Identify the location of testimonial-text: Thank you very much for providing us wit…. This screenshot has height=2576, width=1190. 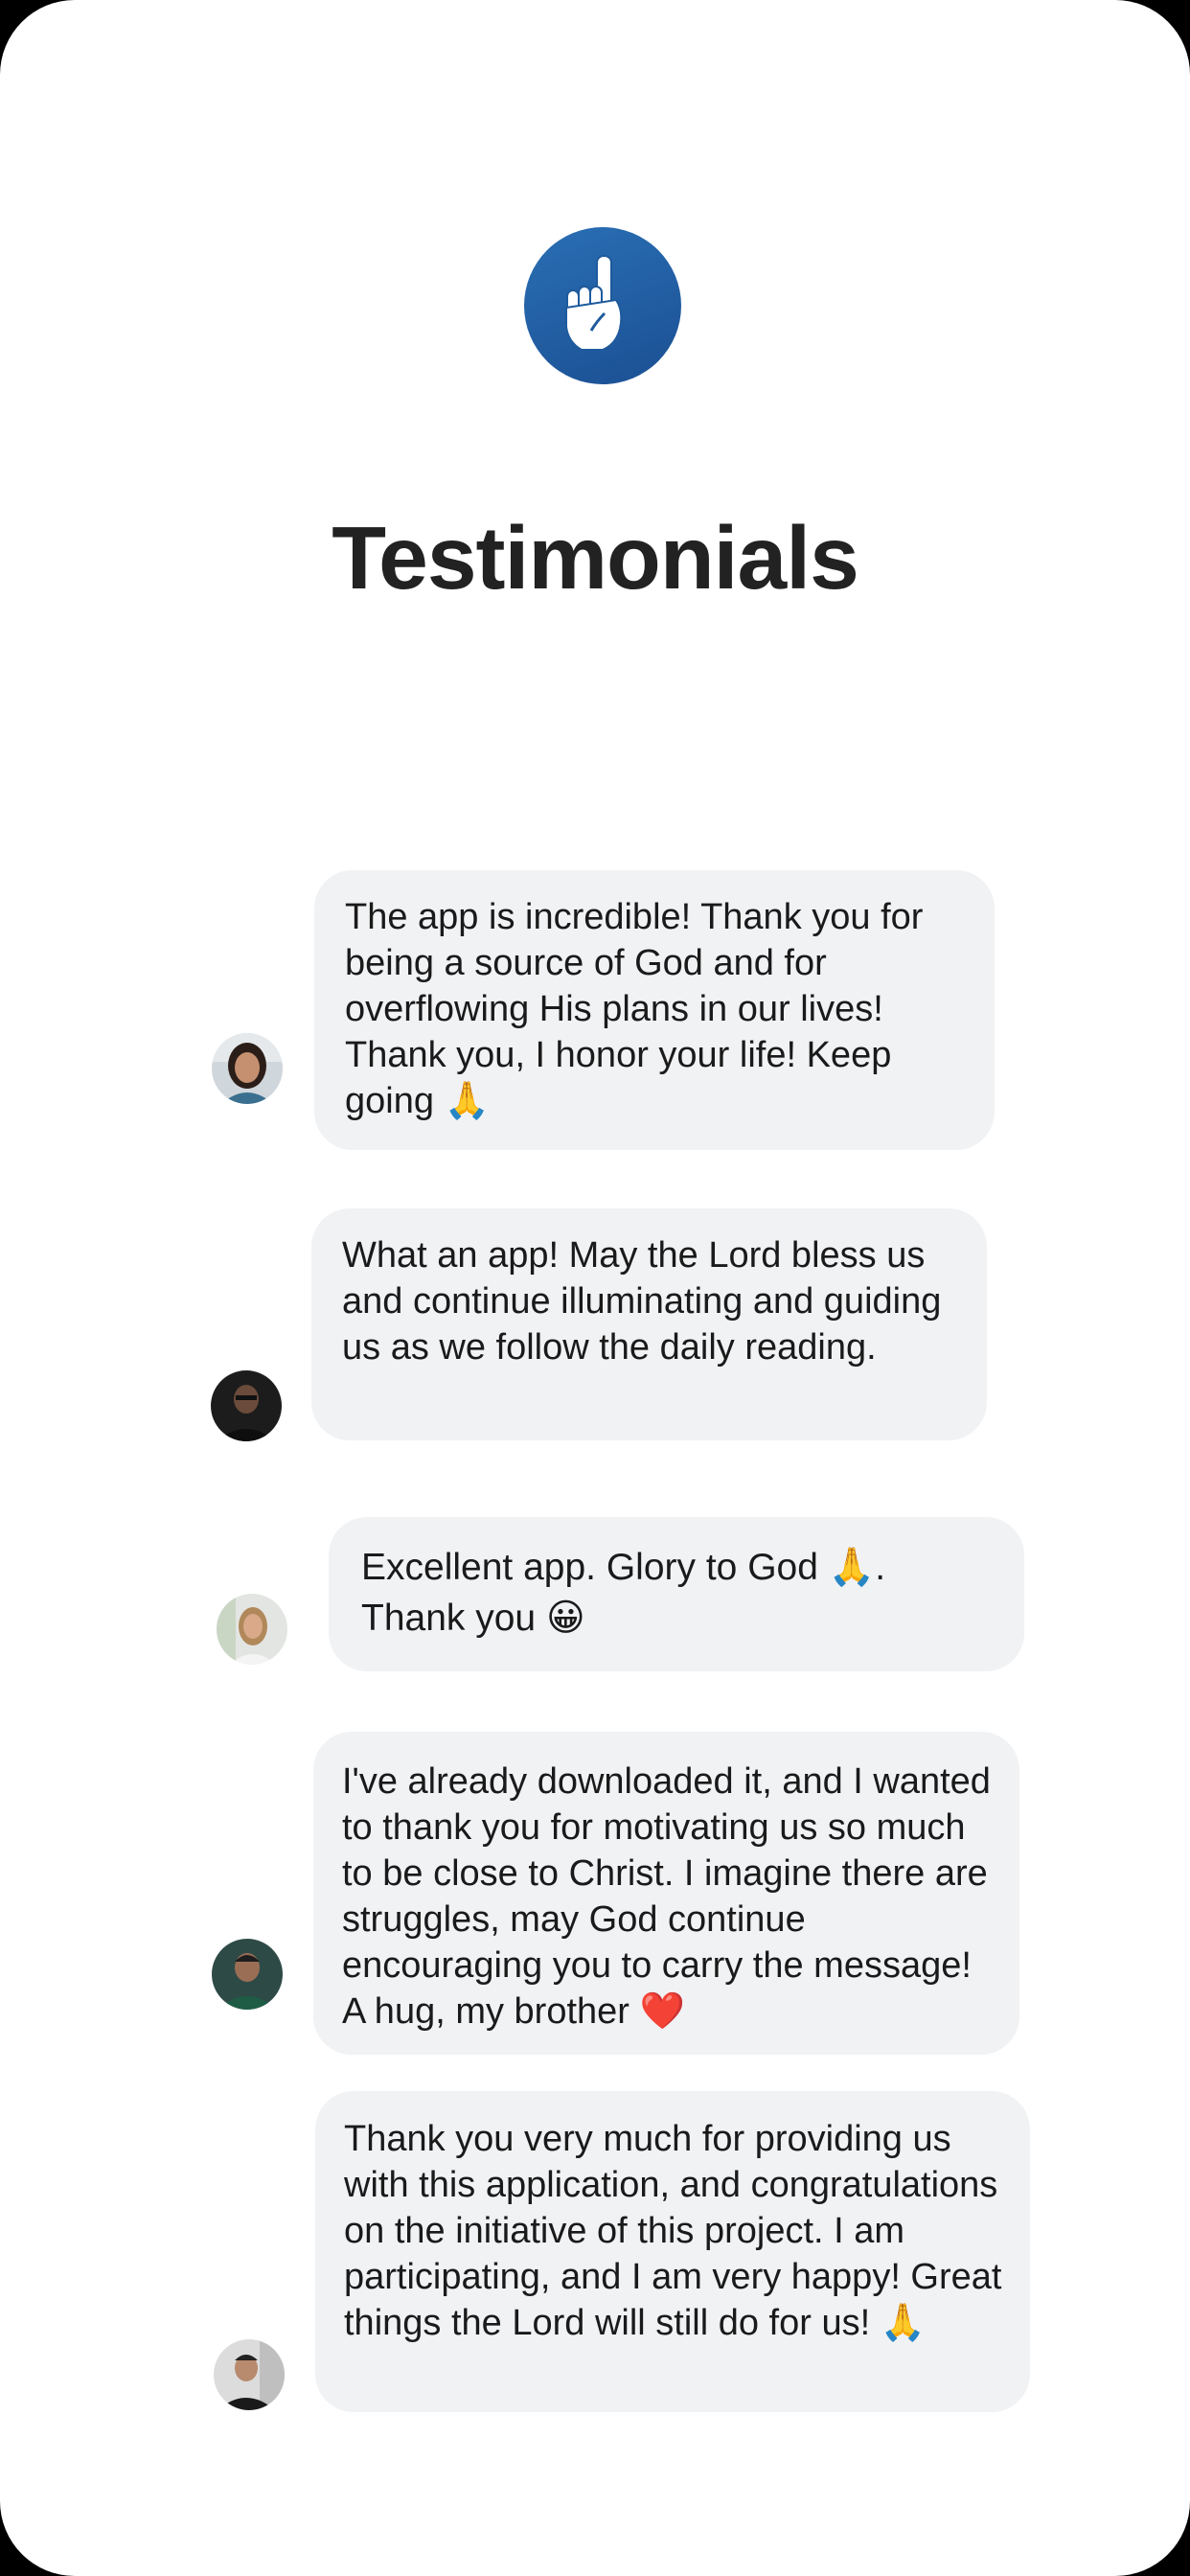
(673, 2231).